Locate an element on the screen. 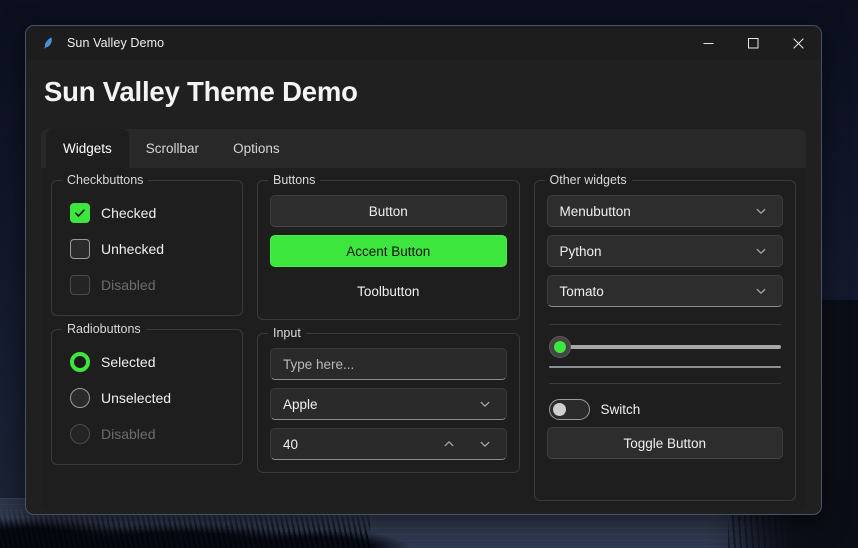  tab-widgets: Widgets is located at coordinates (87, 148).